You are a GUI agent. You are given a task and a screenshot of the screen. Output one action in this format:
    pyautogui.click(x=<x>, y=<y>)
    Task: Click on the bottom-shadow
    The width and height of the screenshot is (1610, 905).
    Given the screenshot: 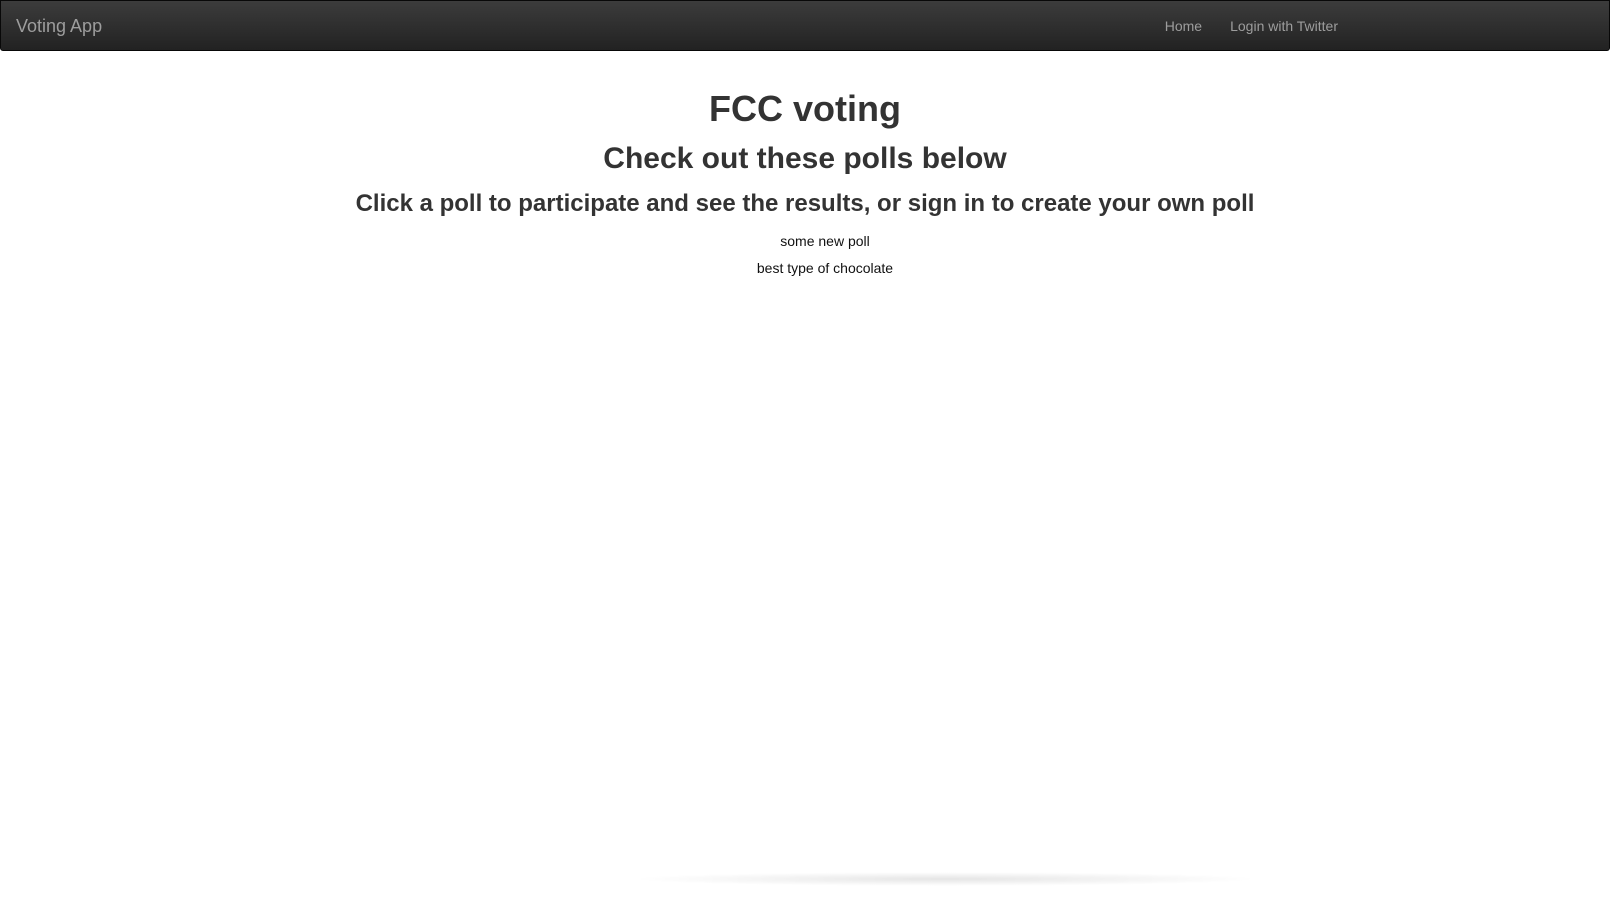 What is the action you would take?
    pyautogui.click(x=945, y=879)
    